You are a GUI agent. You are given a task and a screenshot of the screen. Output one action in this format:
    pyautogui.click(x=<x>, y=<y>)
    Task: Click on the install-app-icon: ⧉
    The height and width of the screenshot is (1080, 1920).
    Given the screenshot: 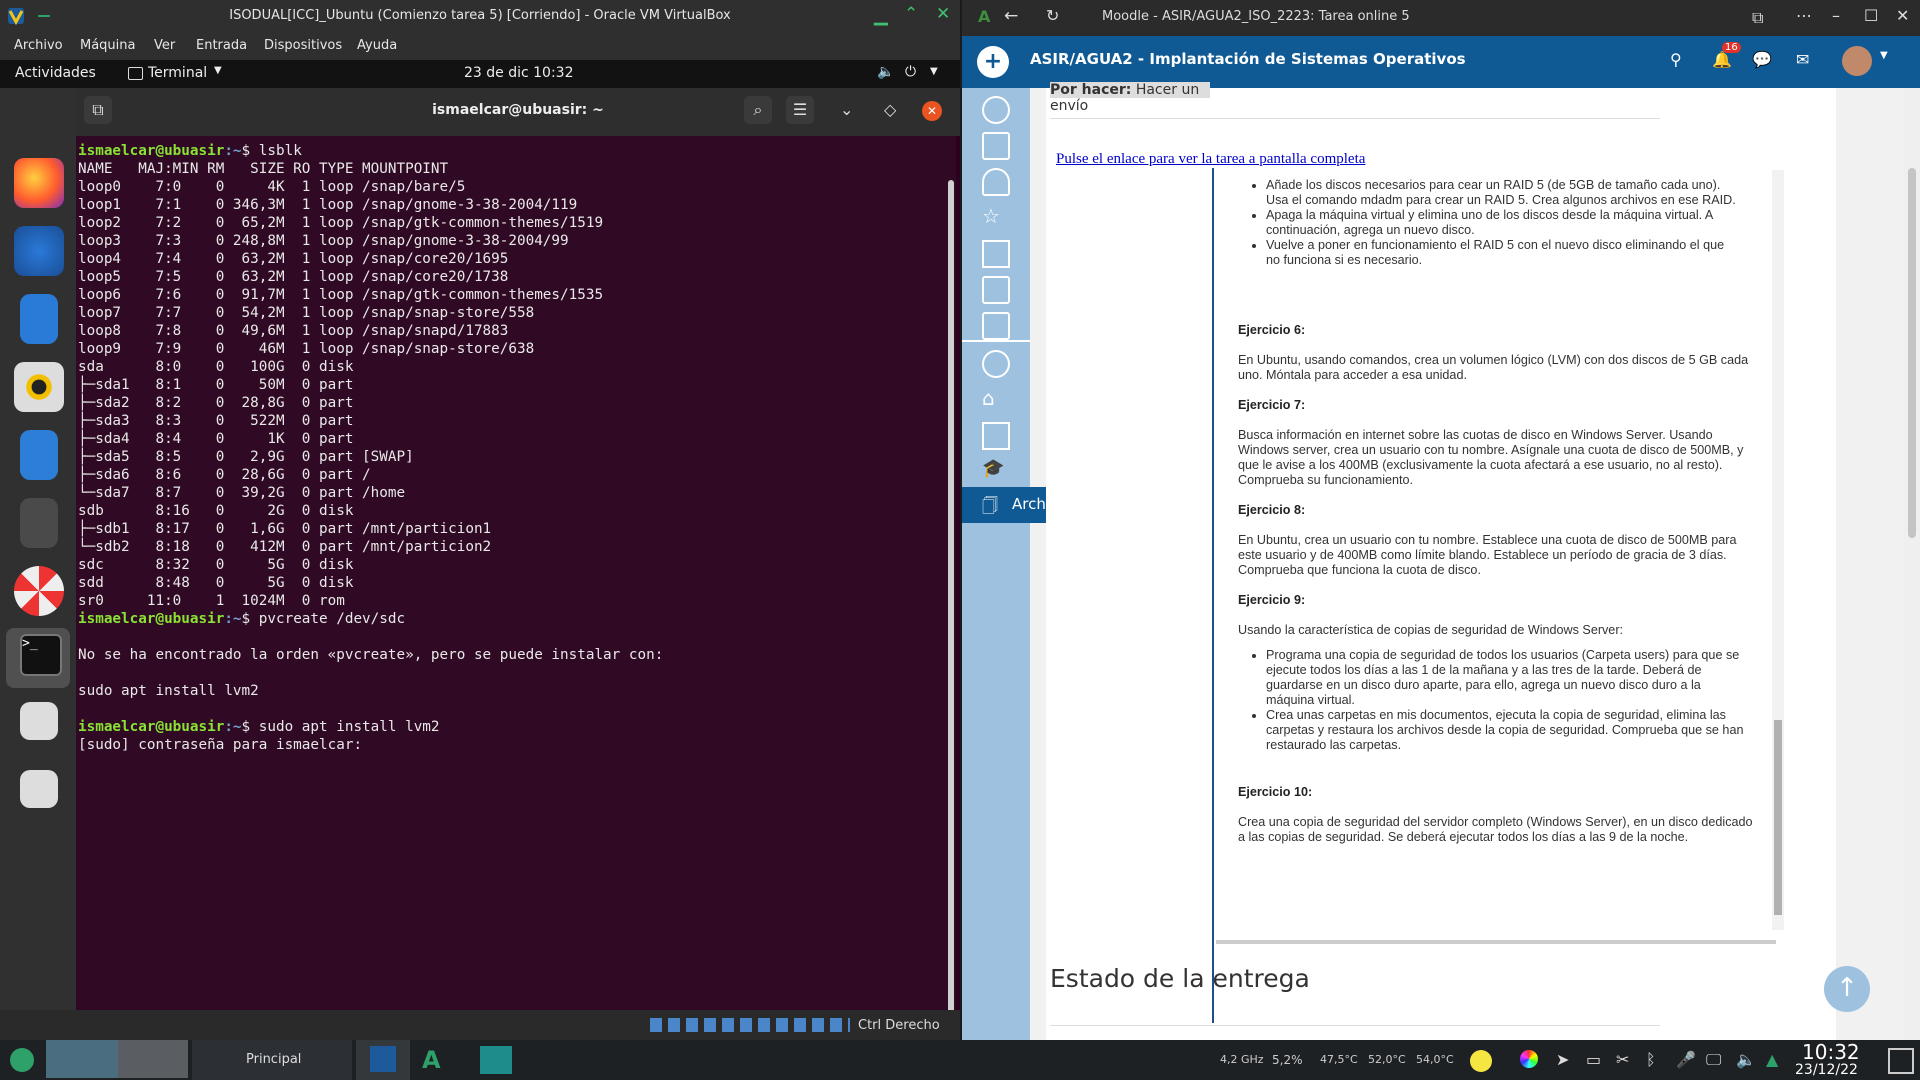 What is the action you would take?
    pyautogui.click(x=1757, y=18)
    